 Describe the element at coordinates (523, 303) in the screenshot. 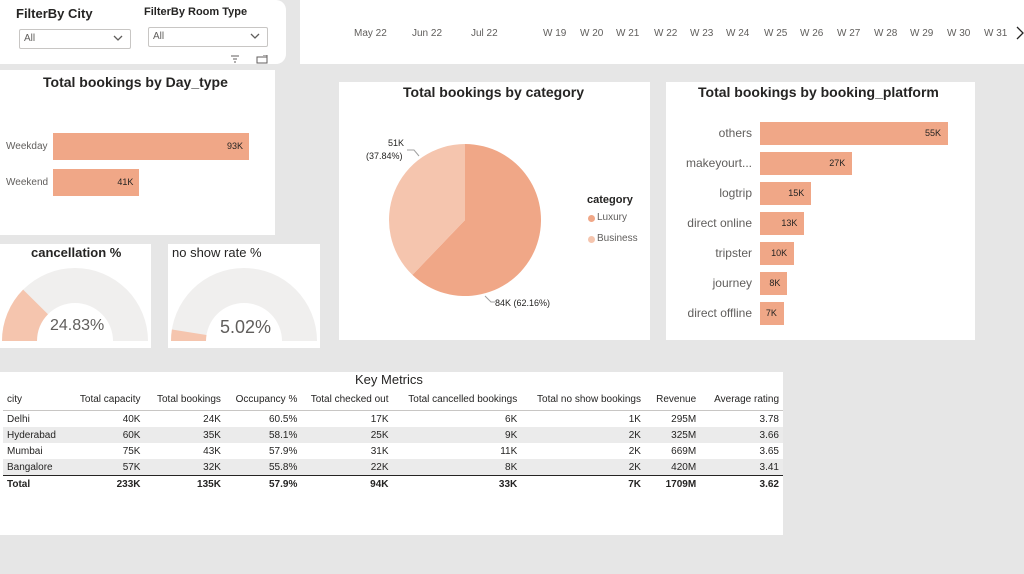

I see `pie-label-luxury: 84K (62.16%)` at that location.